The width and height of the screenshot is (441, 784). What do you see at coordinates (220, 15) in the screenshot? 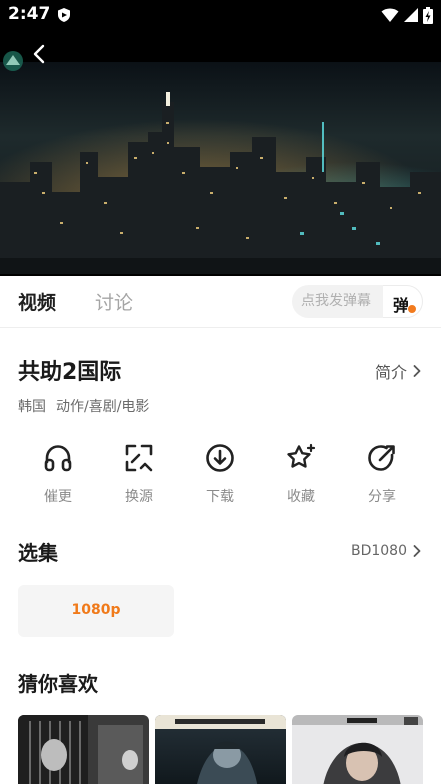
I see `status-bar: 2:47` at bounding box center [220, 15].